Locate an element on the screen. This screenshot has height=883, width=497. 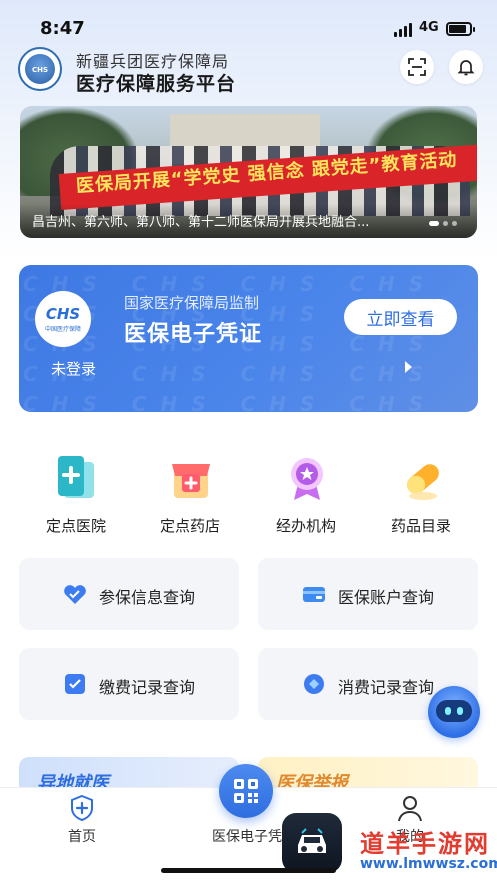
e-credential-qr-button is located at coordinates (246, 791).